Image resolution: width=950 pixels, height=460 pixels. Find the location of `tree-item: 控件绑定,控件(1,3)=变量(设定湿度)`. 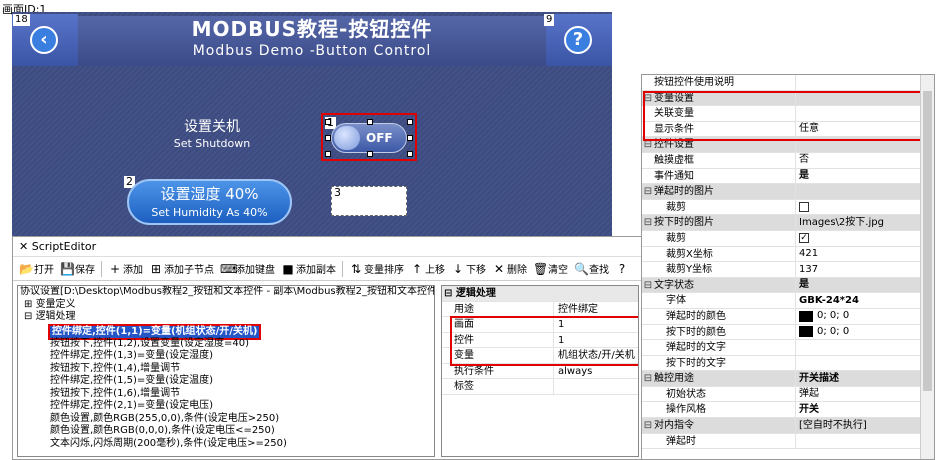

tree-item: 控件绑定,控件(1,3)=变量(设定湿度) is located at coordinates (226, 356).